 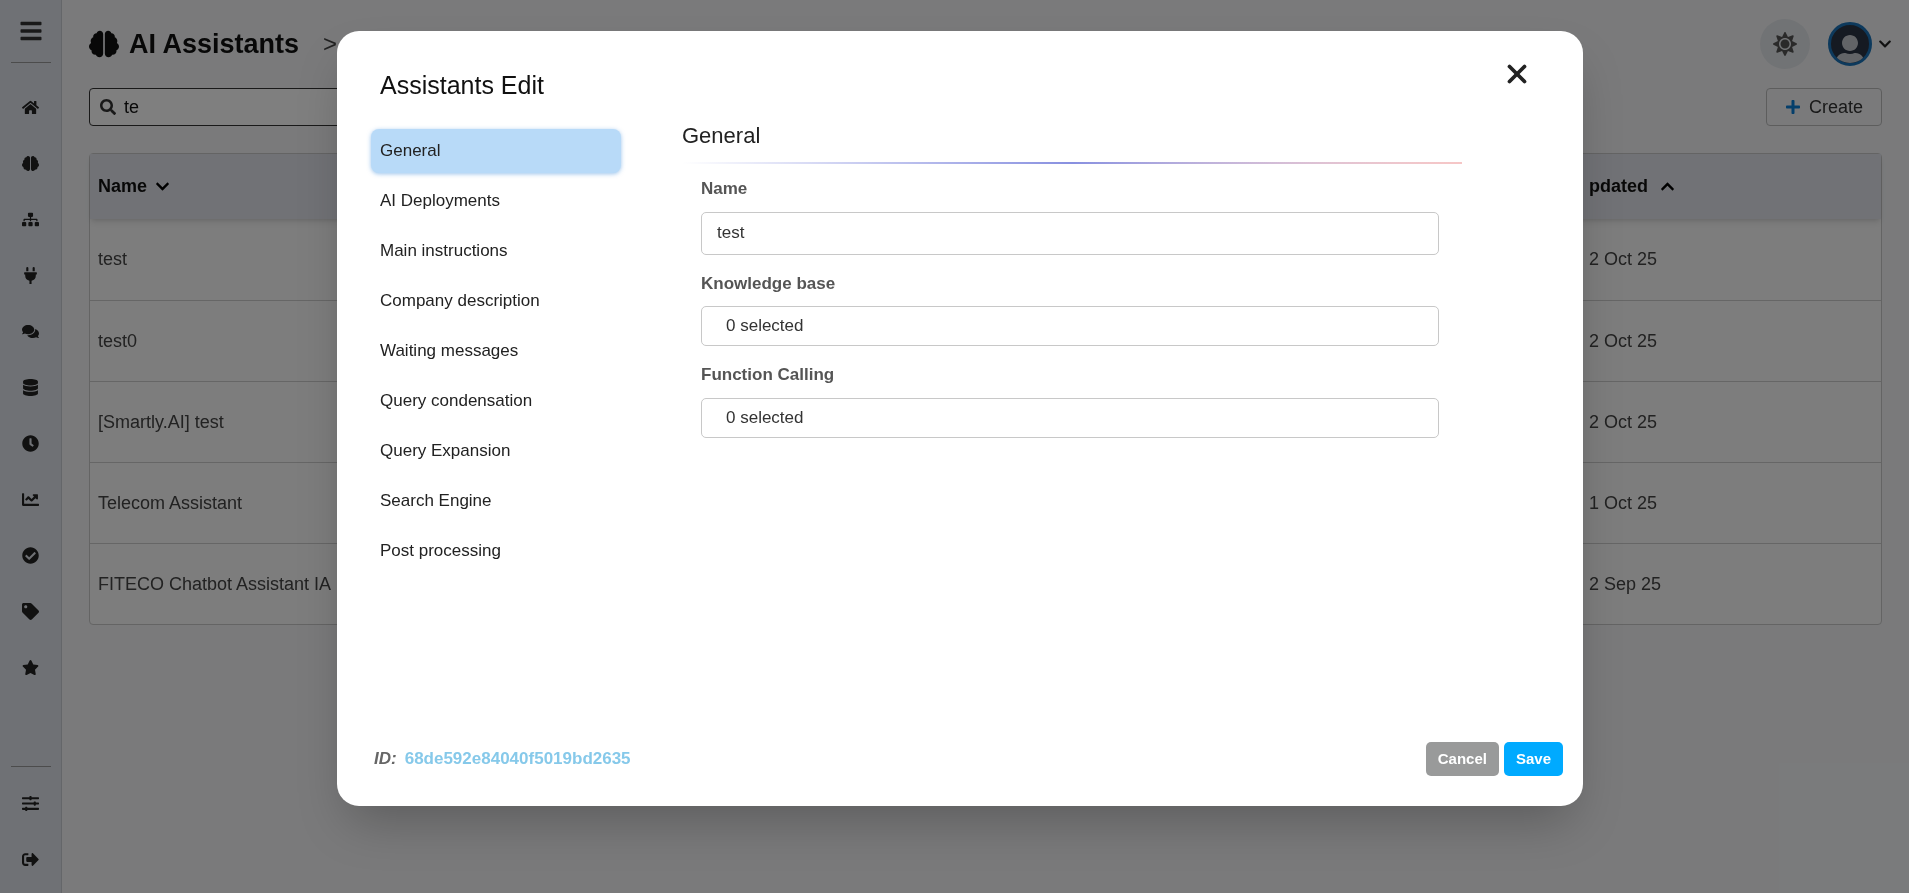 I want to click on table-cell-text: FITECO Chatbot Assistant IA, so click(x=215, y=584).